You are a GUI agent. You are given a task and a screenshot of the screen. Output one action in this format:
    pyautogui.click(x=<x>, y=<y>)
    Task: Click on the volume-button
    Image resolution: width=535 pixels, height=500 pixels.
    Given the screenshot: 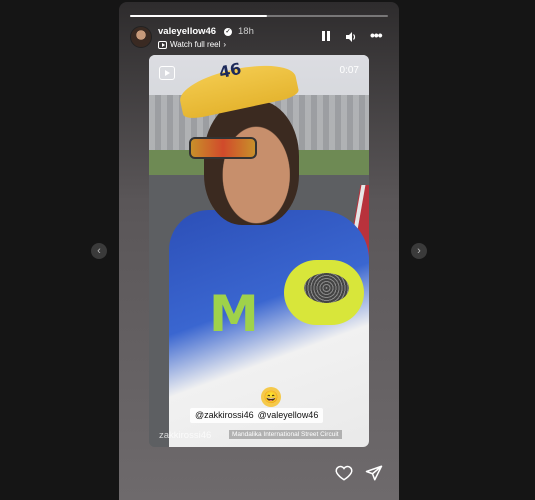 What is the action you would take?
    pyautogui.click(x=351, y=36)
    